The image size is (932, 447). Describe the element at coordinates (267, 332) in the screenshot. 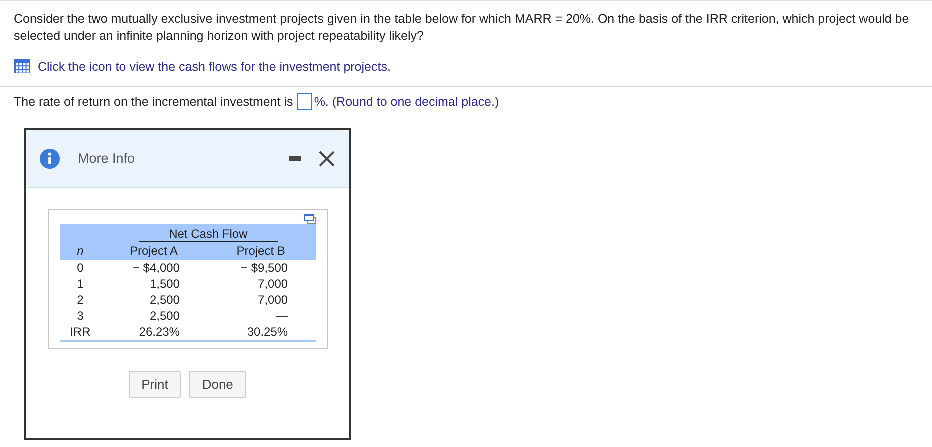

I see `table-cell-text: 30.25%` at that location.